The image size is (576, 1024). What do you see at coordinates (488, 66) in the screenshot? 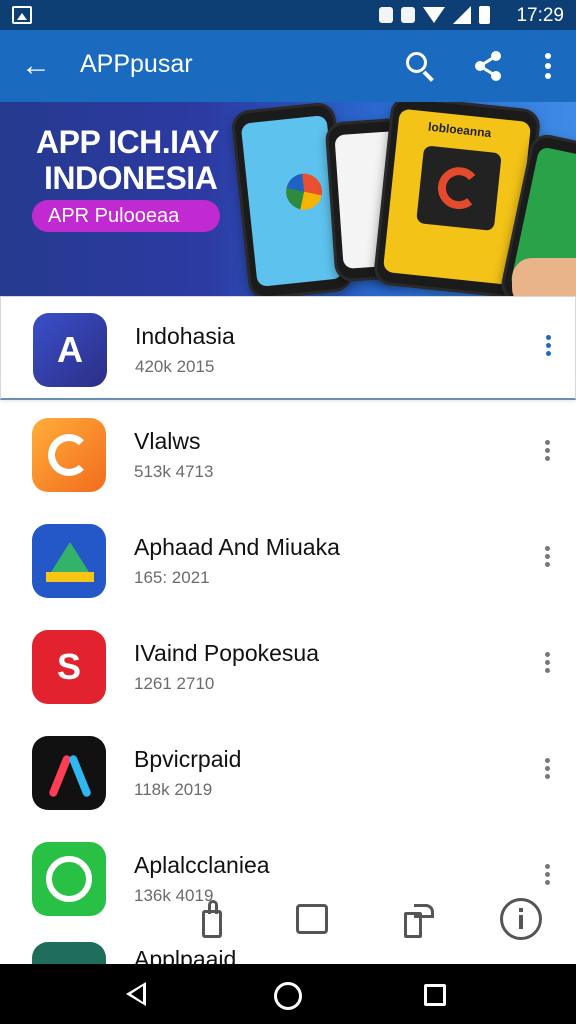
I see `share-icon` at bounding box center [488, 66].